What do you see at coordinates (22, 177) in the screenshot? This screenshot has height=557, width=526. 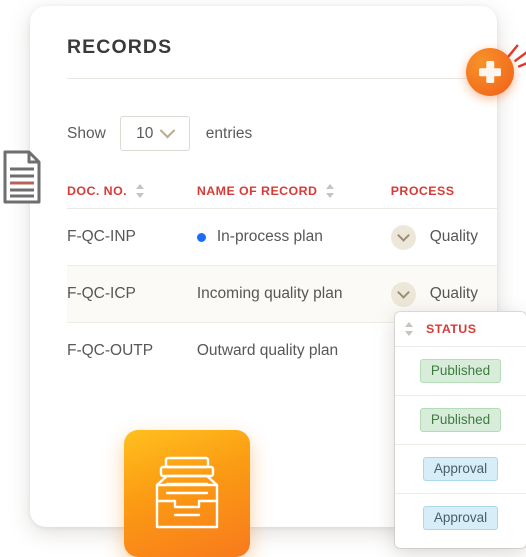 I see `document-icon` at bounding box center [22, 177].